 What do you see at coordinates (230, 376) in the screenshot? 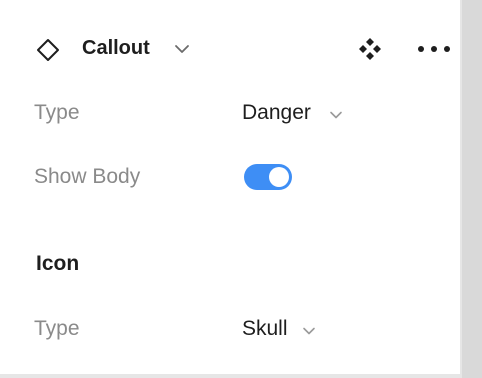
I see `panel-bottom-border` at bounding box center [230, 376].